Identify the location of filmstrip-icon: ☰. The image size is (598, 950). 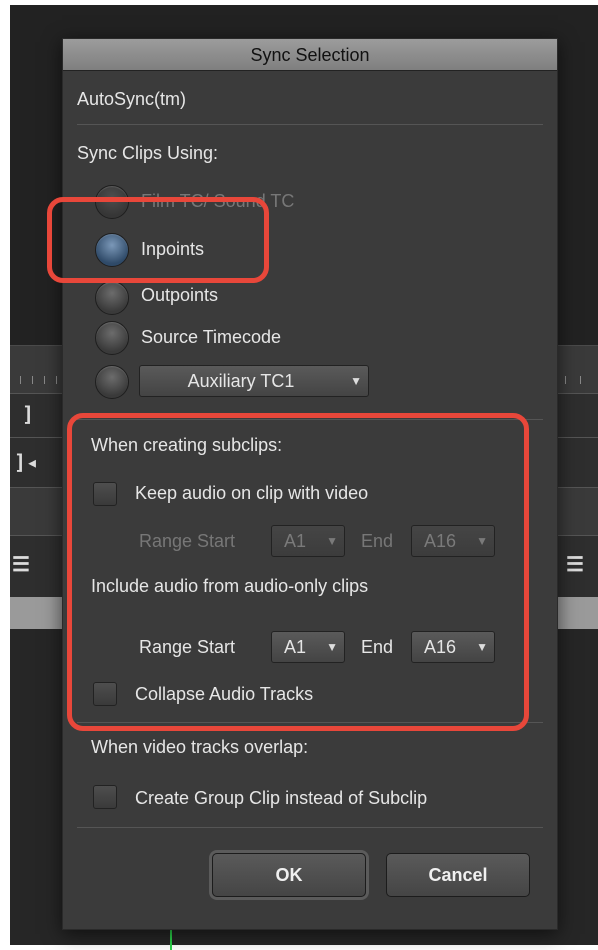
(575, 564).